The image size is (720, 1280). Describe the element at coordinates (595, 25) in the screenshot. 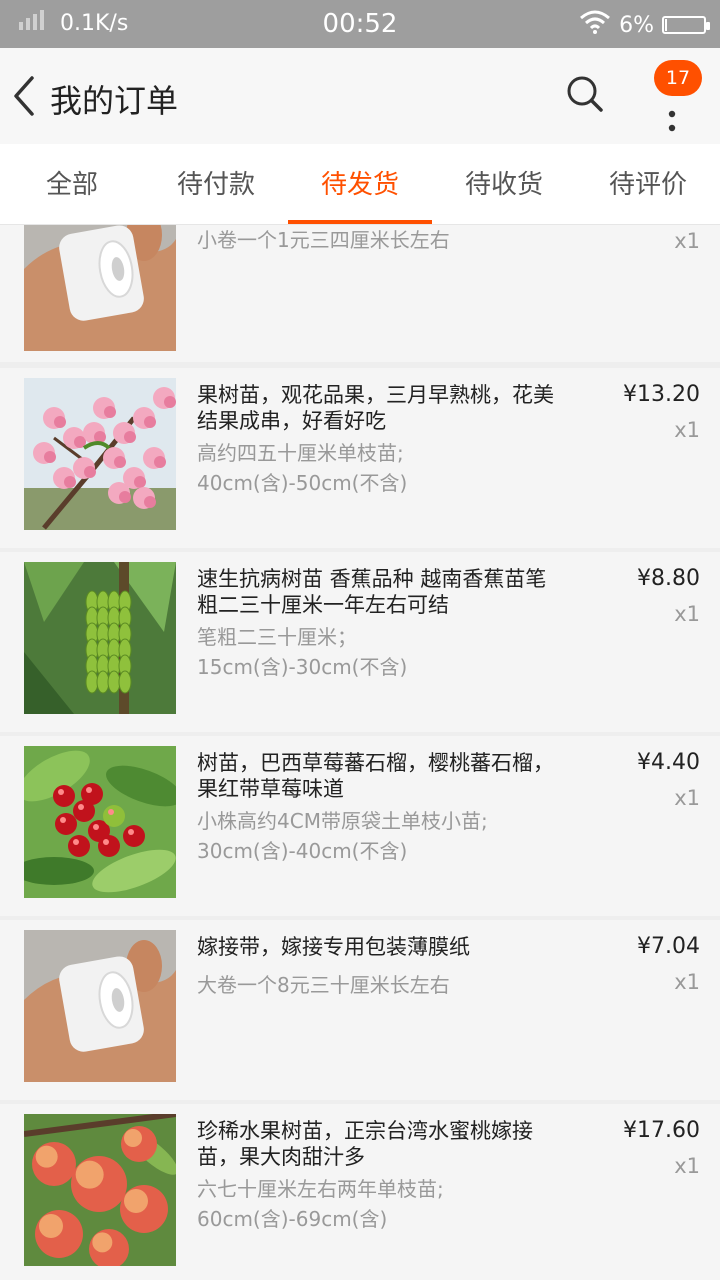

I see `wifi-icon` at that location.